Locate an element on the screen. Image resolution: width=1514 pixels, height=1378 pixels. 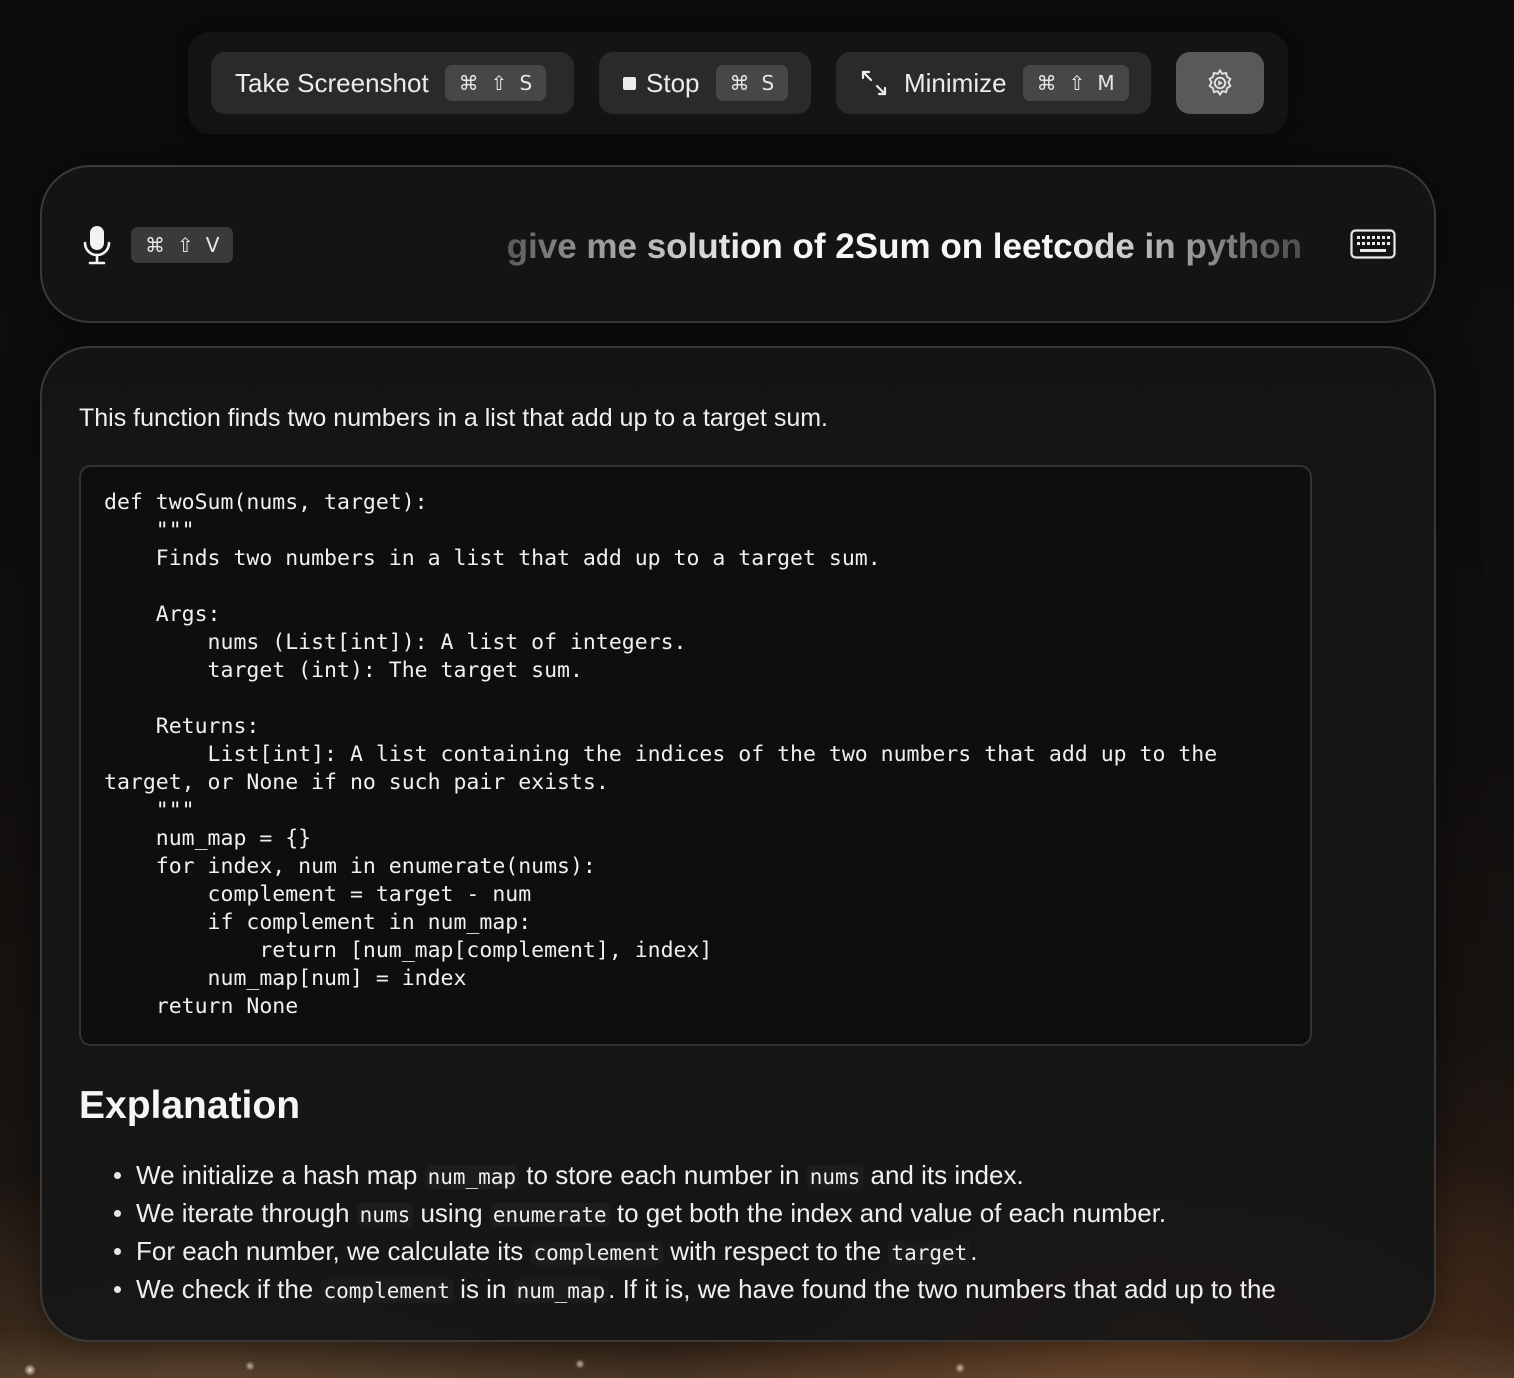
gear-icon is located at coordinates (1220, 82).